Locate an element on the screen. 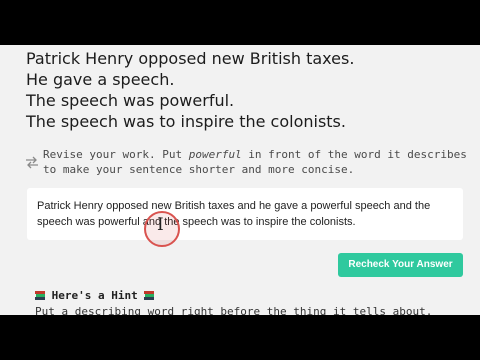  instruction-emphasis: powerful is located at coordinates (215, 154).